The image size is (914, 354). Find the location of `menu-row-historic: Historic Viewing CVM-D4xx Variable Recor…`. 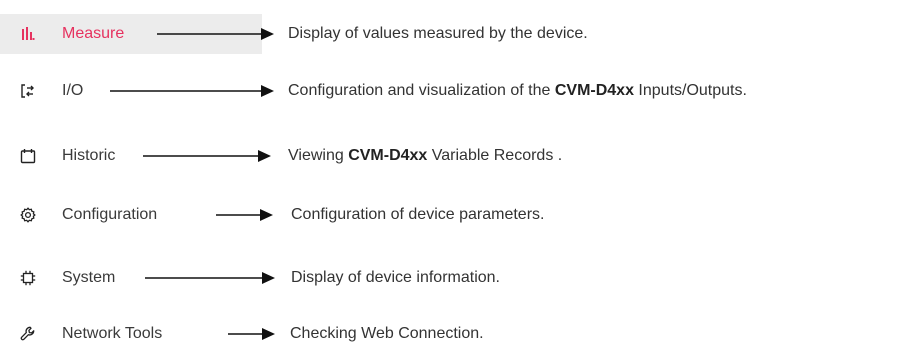

menu-row-historic: Historic Viewing CVM-D4xx Variable Recor… is located at coordinates (457, 156).